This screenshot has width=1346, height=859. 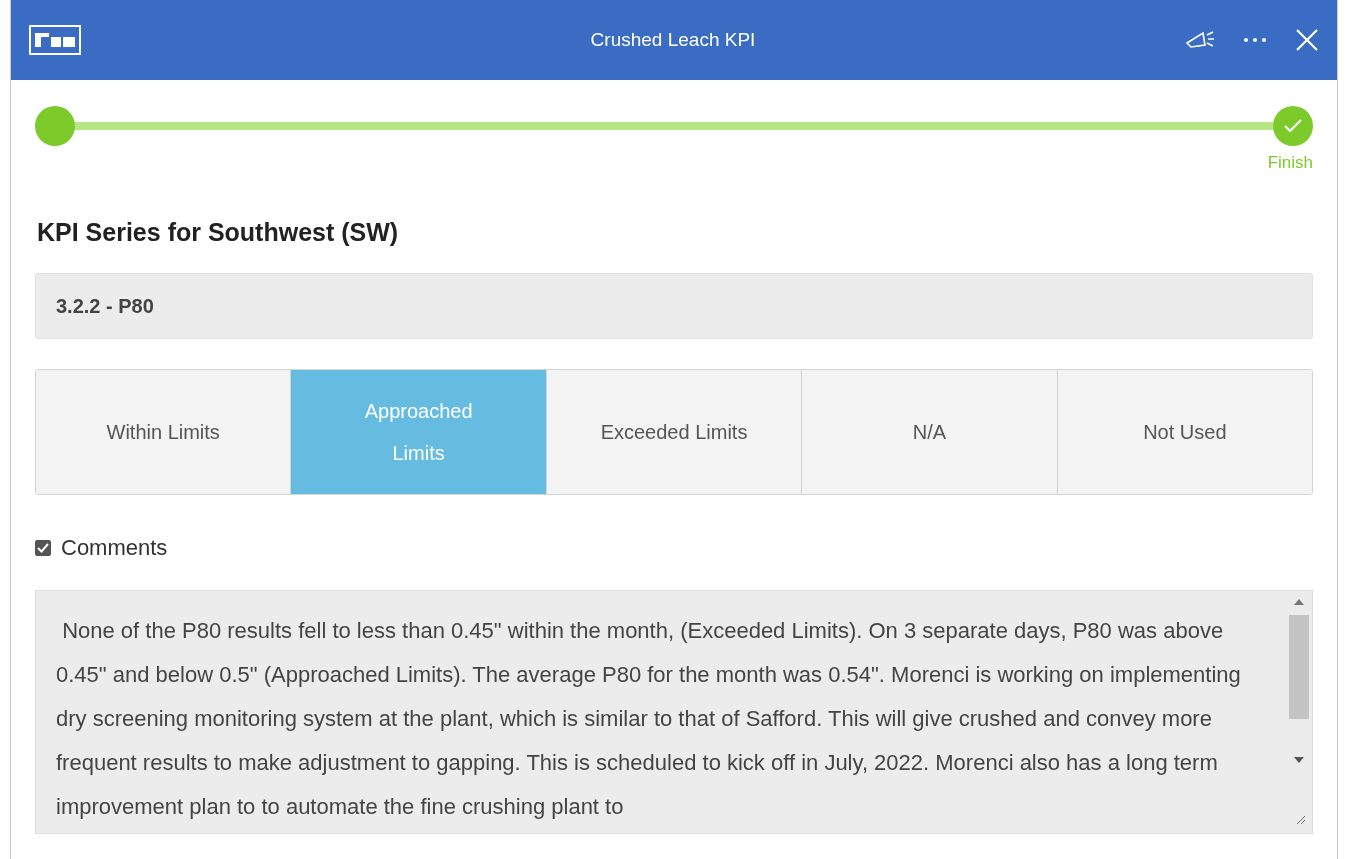 What do you see at coordinates (164, 432) in the screenshot?
I see `status-option: Within Limits` at bounding box center [164, 432].